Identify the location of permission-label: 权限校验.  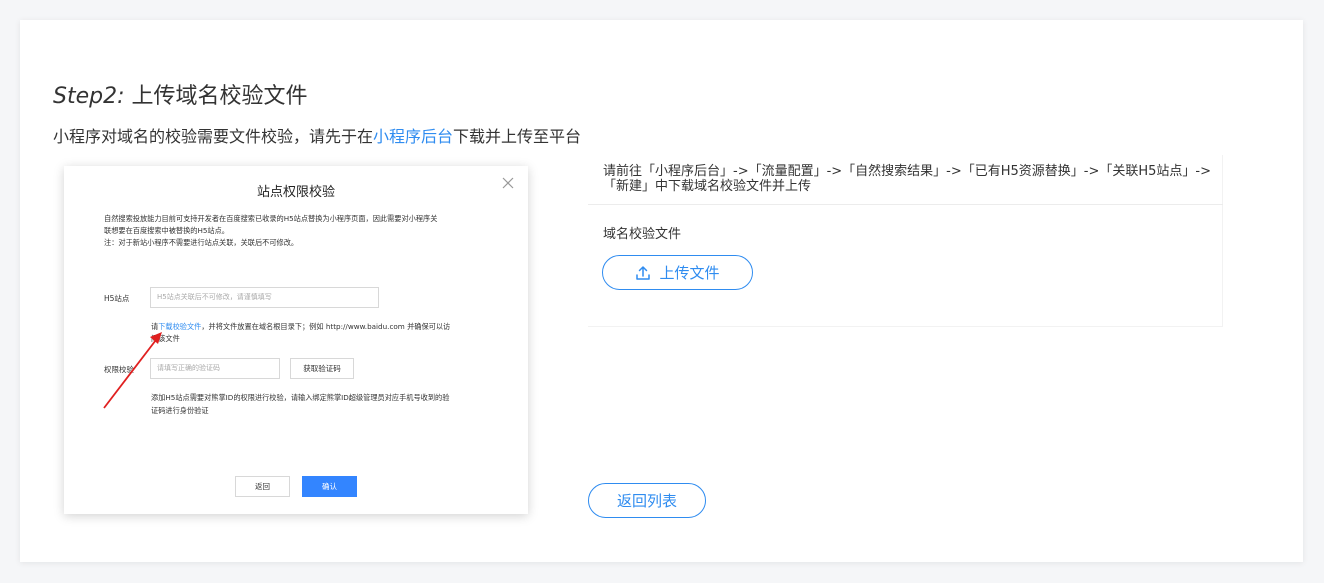
(119, 369).